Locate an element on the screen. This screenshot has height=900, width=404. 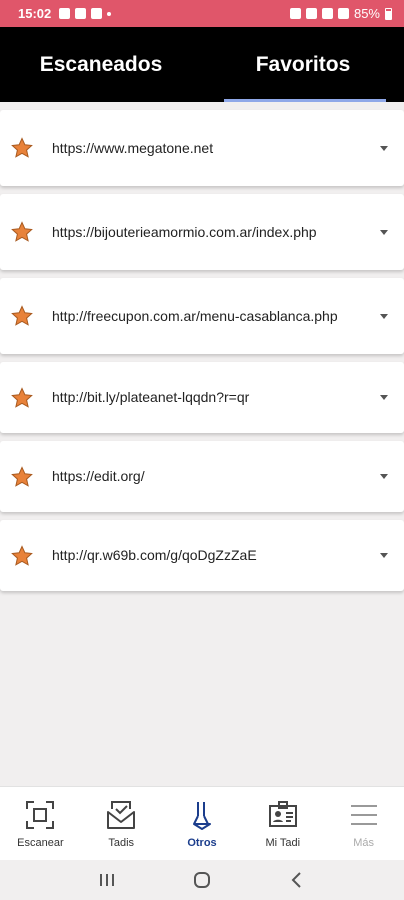
nav-otros: Otros is located at coordinates (202, 823).